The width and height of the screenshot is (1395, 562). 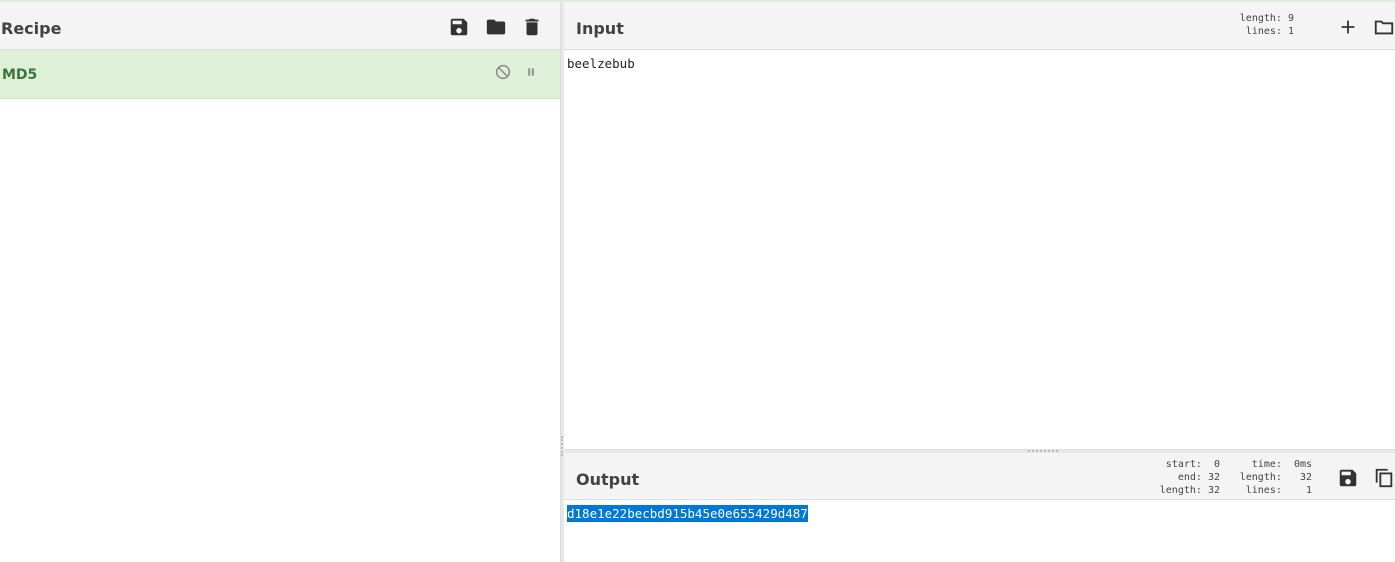 I want to click on input-lines-value: 1, so click(x=1290, y=31).